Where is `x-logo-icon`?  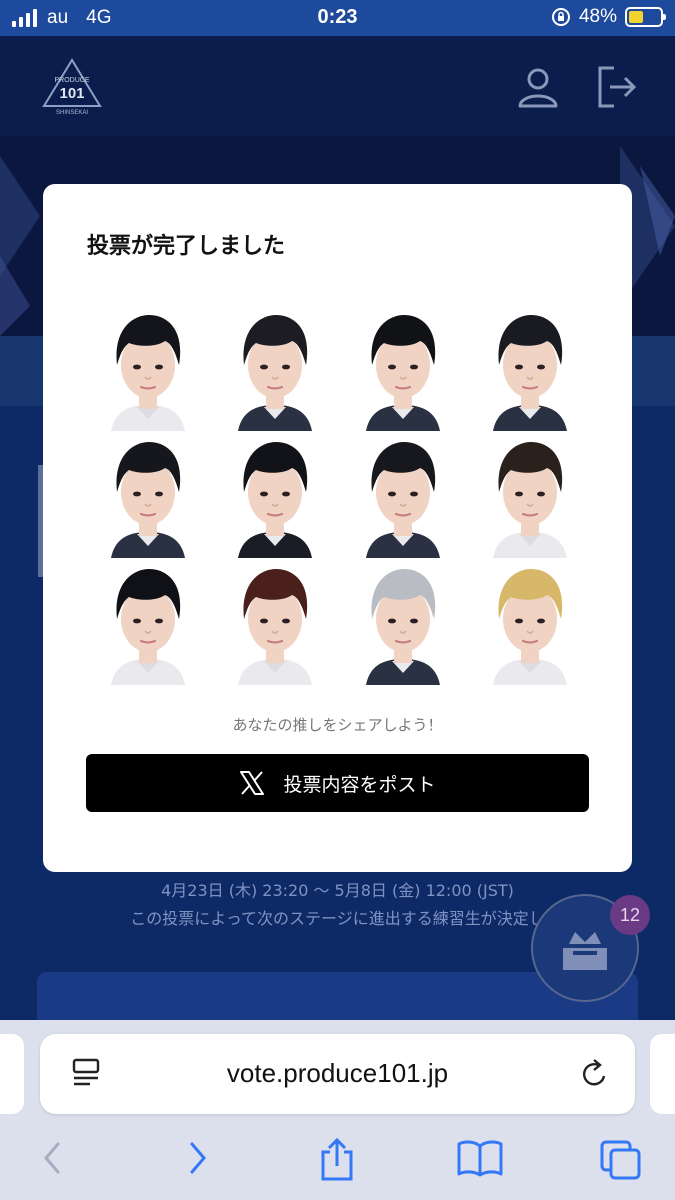
x-logo-icon is located at coordinates (252, 783).